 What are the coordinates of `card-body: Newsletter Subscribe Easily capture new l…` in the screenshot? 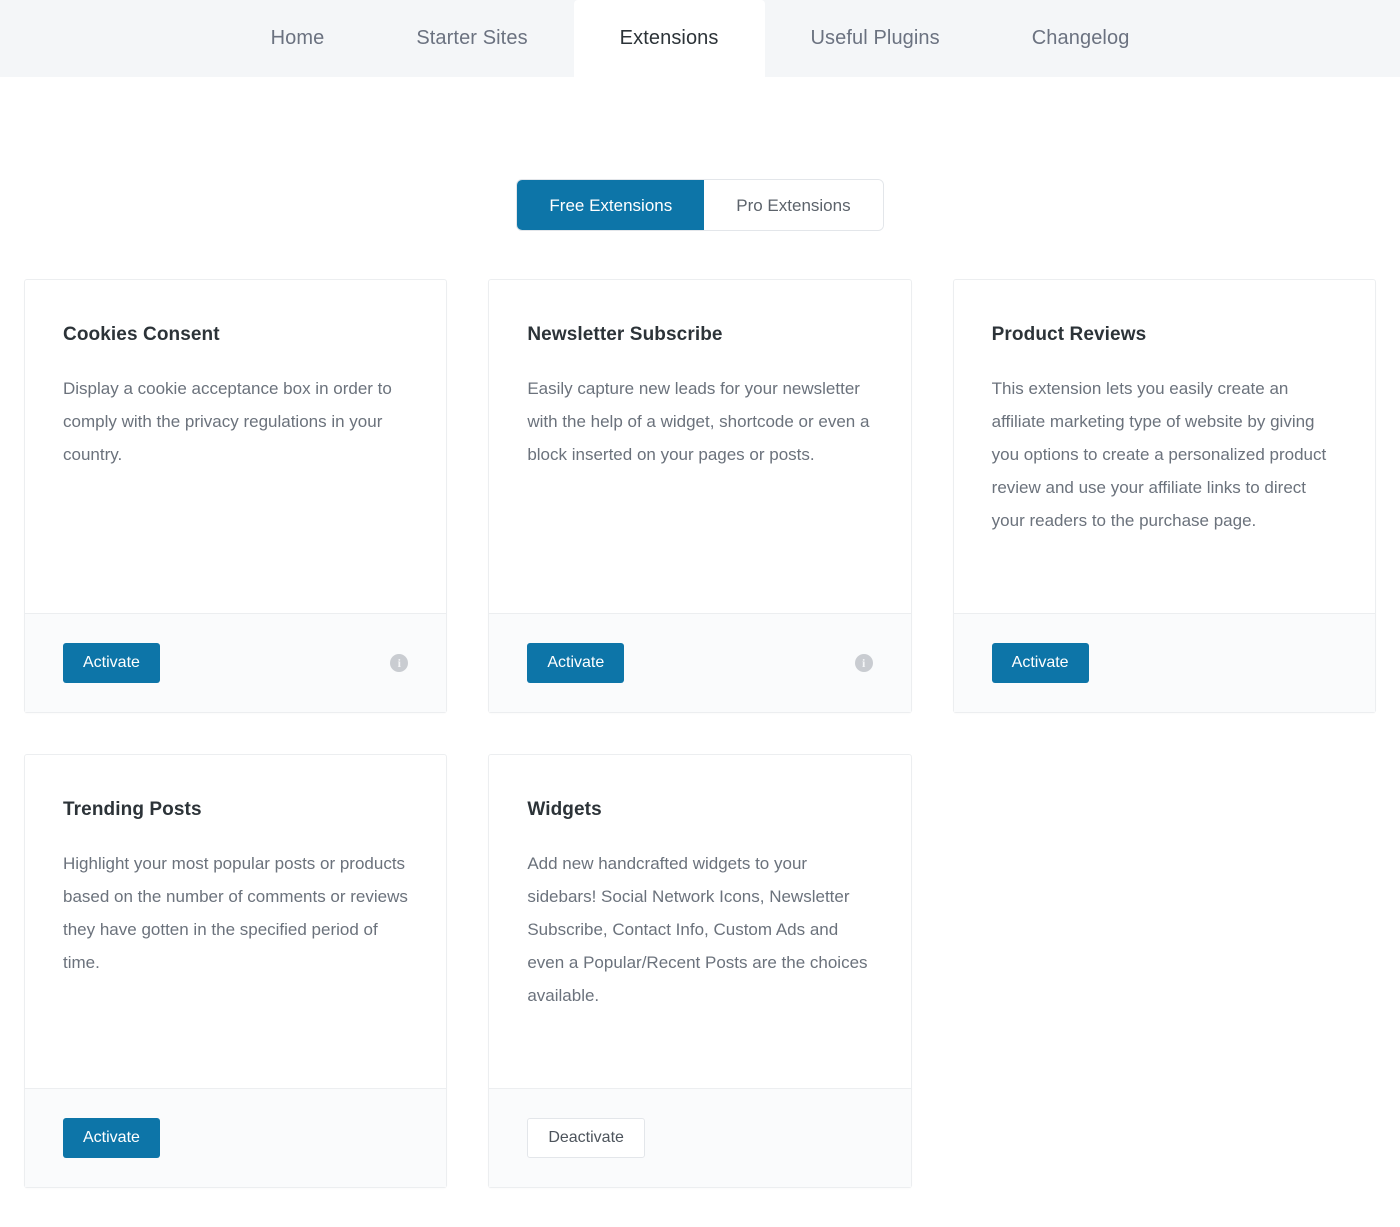 It's located at (699, 446).